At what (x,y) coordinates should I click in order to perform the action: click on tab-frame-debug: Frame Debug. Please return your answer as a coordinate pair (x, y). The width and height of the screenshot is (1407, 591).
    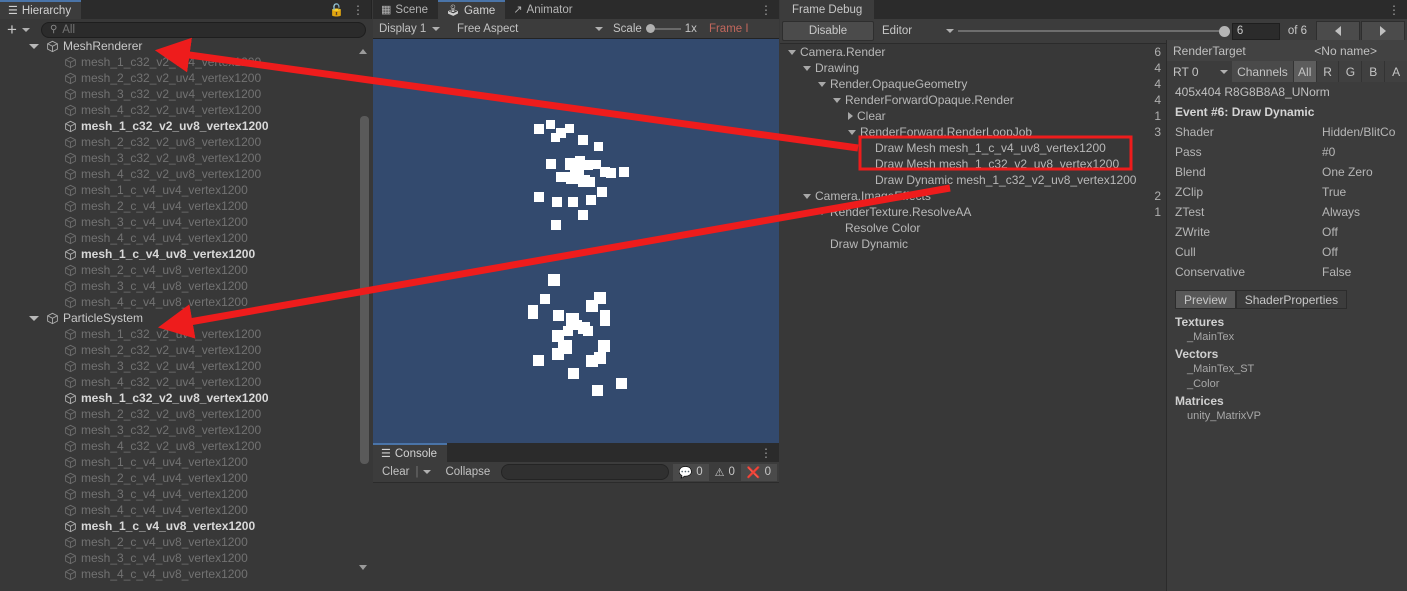
    Looking at the image, I should click on (827, 9).